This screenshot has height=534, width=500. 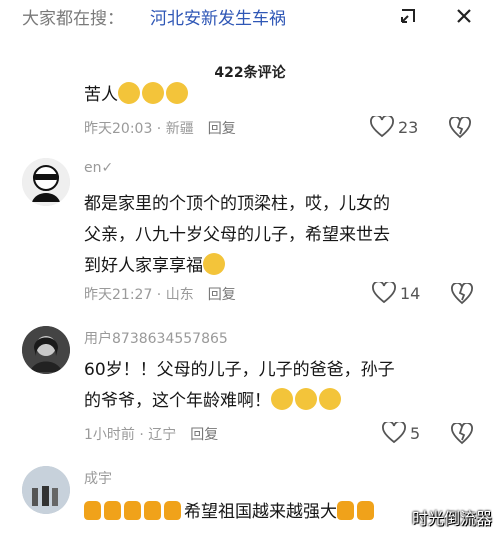 What do you see at coordinates (239, 370) in the screenshot?
I see `comment-line: 60岁！！父母的儿子，儿子的爸爸，孙子` at bounding box center [239, 370].